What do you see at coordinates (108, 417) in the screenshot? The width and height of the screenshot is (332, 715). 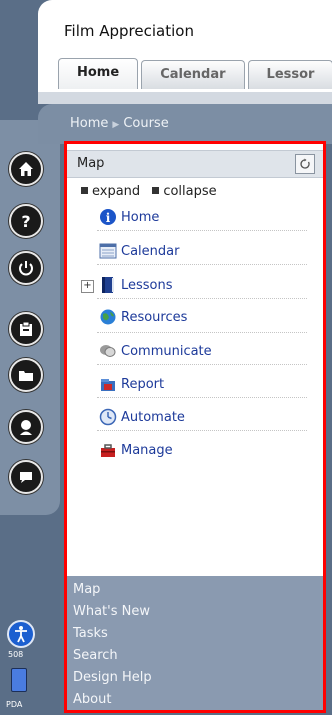 I see `clock-icon` at bounding box center [108, 417].